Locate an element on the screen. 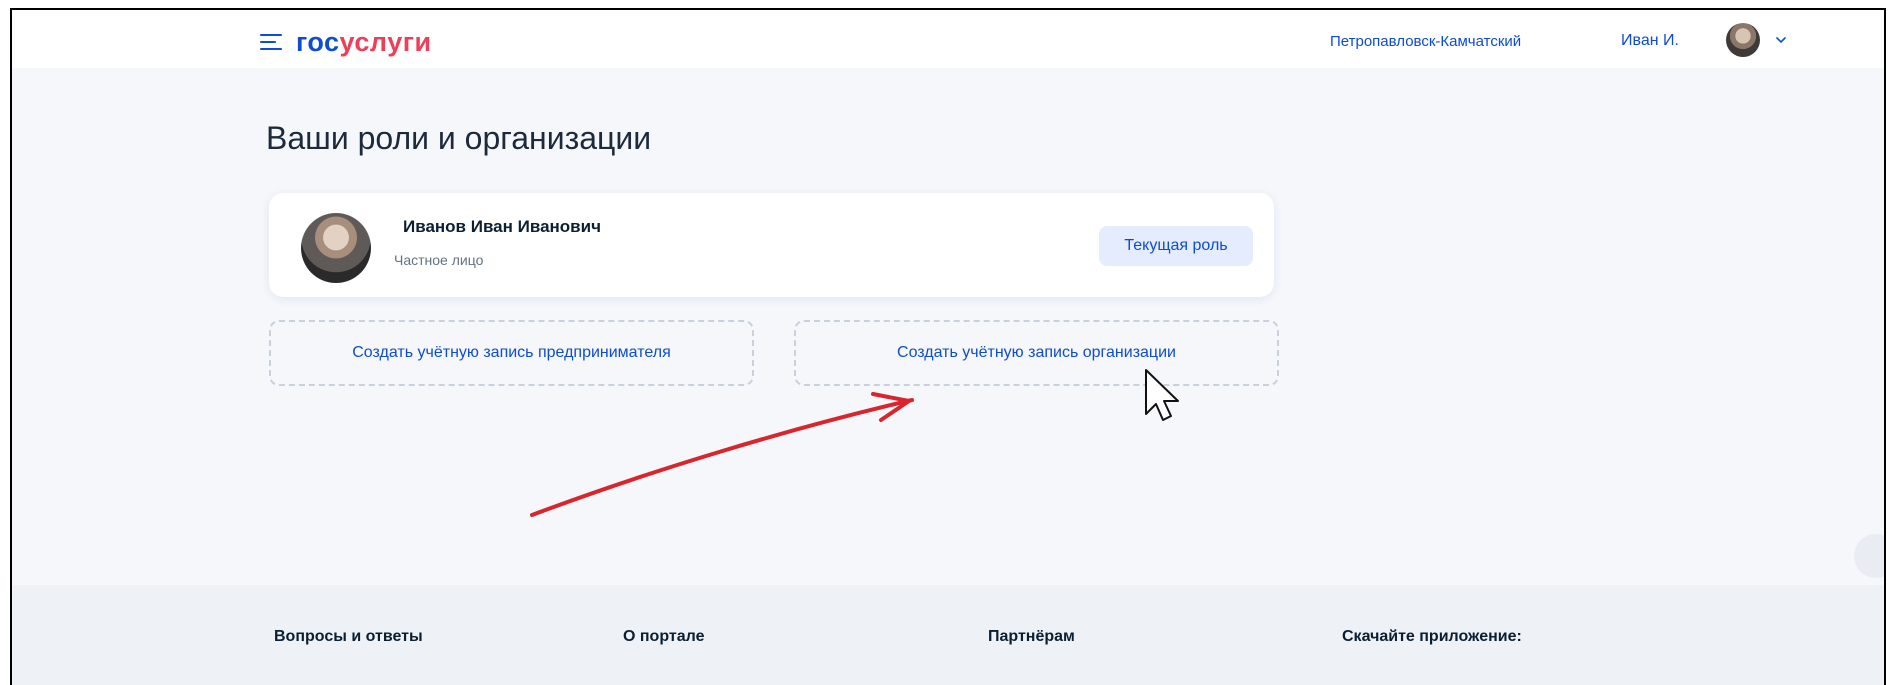 This screenshot has width=1896, height=685. footer-about-link: О портале is located at coordinates (663, 637).